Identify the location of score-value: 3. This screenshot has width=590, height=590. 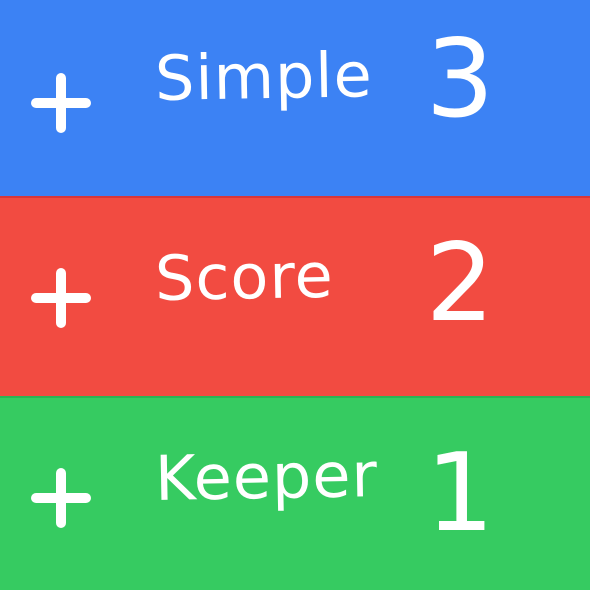
(460, 79).